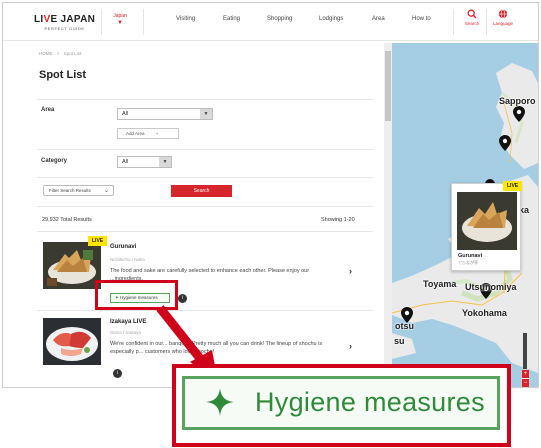 This screenshot has height=448, width=541. Describe the element at coordinates (220, 402) in the screenshot. I see `sparkle-icon` at that location.